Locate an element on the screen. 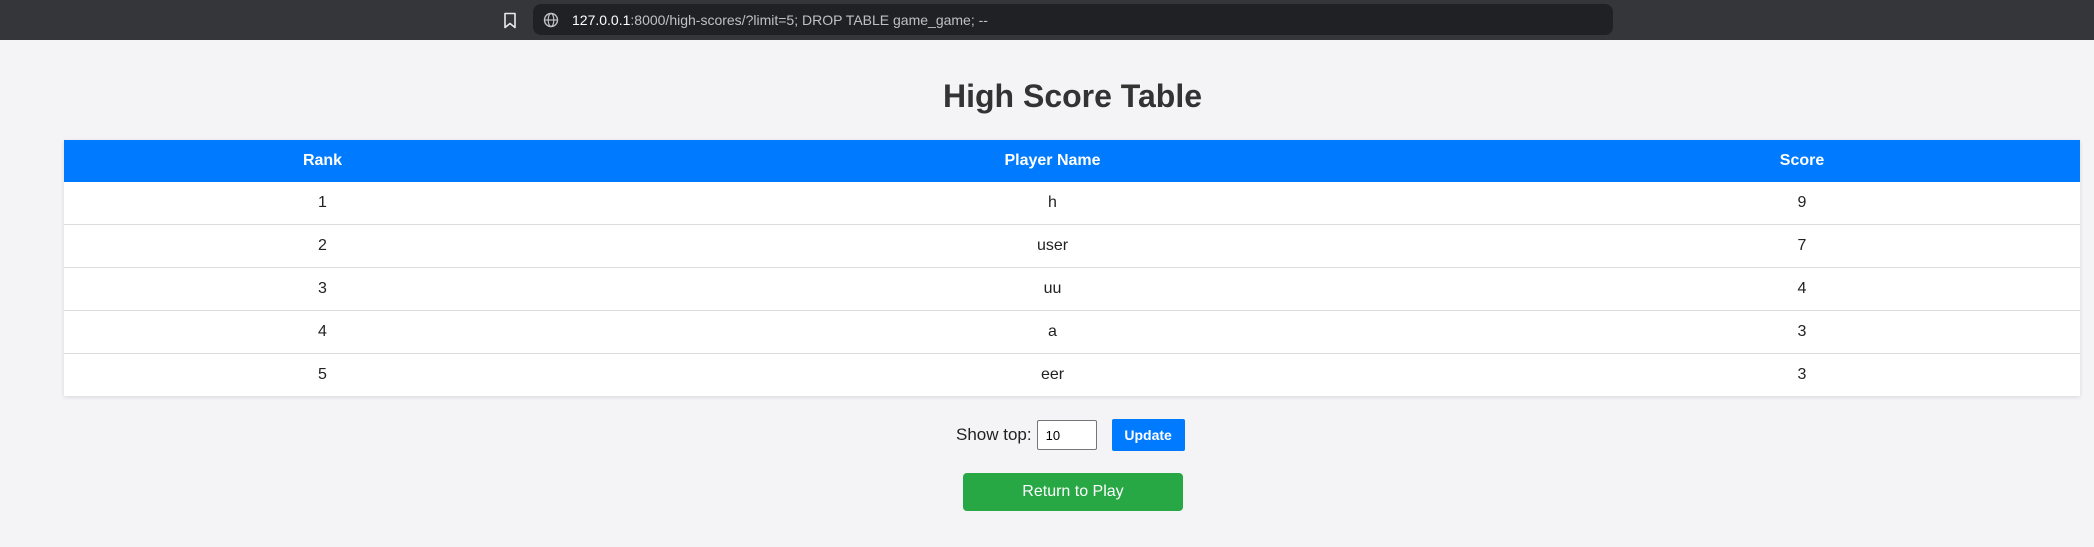 This screenshot has width=2094, height=547. bookmark-icon is located at coordinates (510, 20).